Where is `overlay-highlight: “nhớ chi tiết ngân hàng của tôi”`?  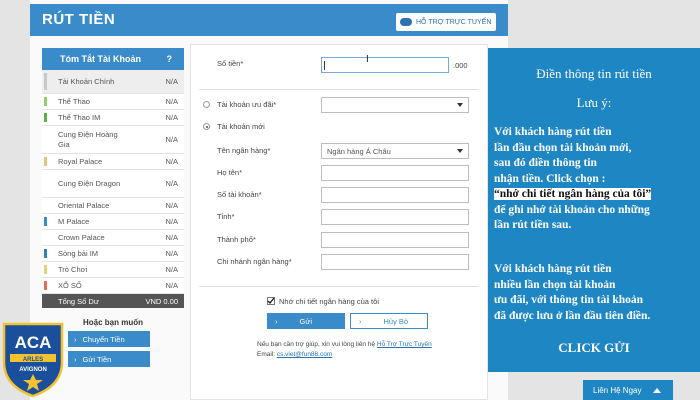
overlay-highlight: “nhớ chi tiết ngân hàng của tôi” is located at coordinates (573, 194).